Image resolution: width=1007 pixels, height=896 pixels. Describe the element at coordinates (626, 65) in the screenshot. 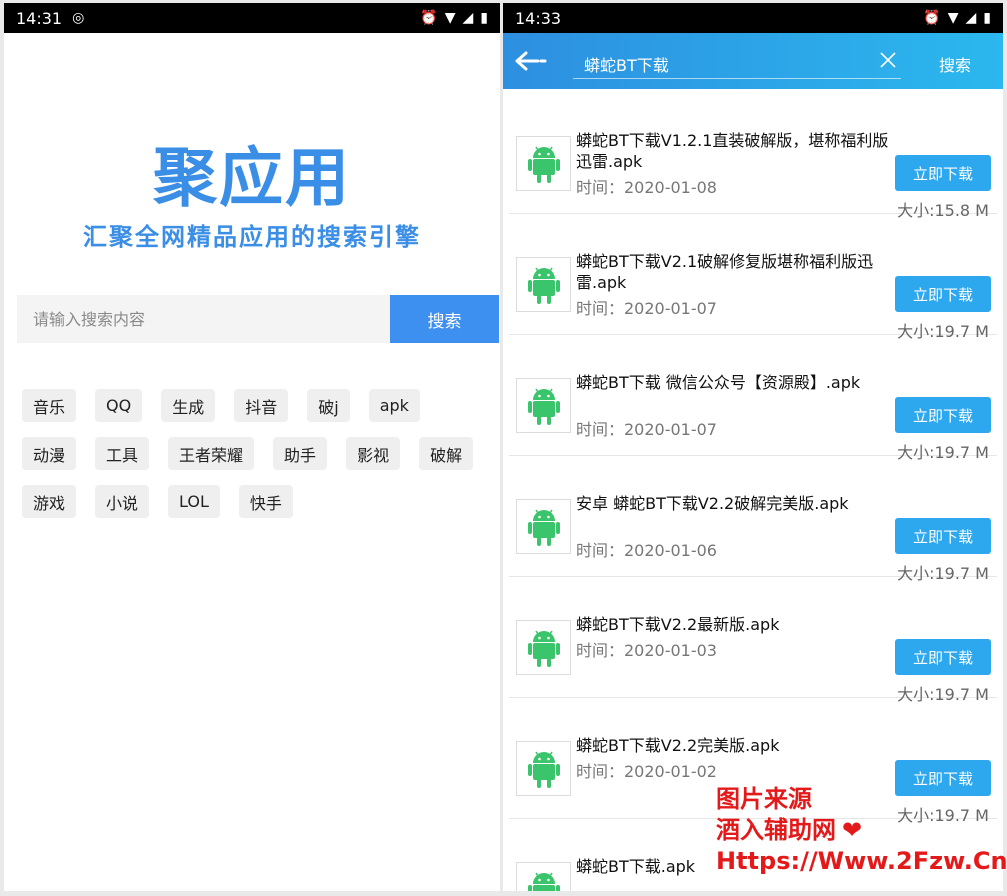

I see `query-text: 蟒蛇BT下载` at that location.